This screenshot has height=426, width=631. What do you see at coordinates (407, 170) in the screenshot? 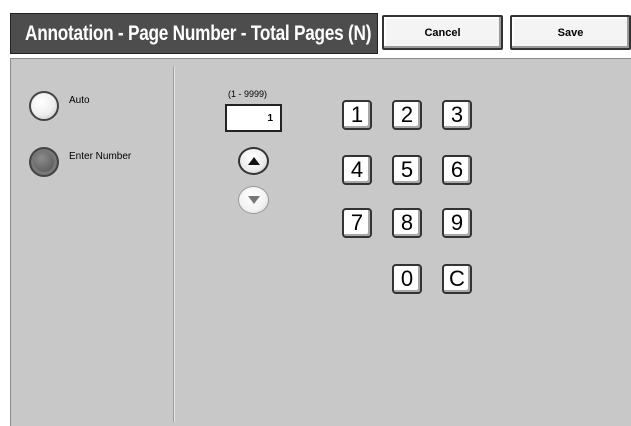
I see `key-5: 5` at bounding box center [407, 170].